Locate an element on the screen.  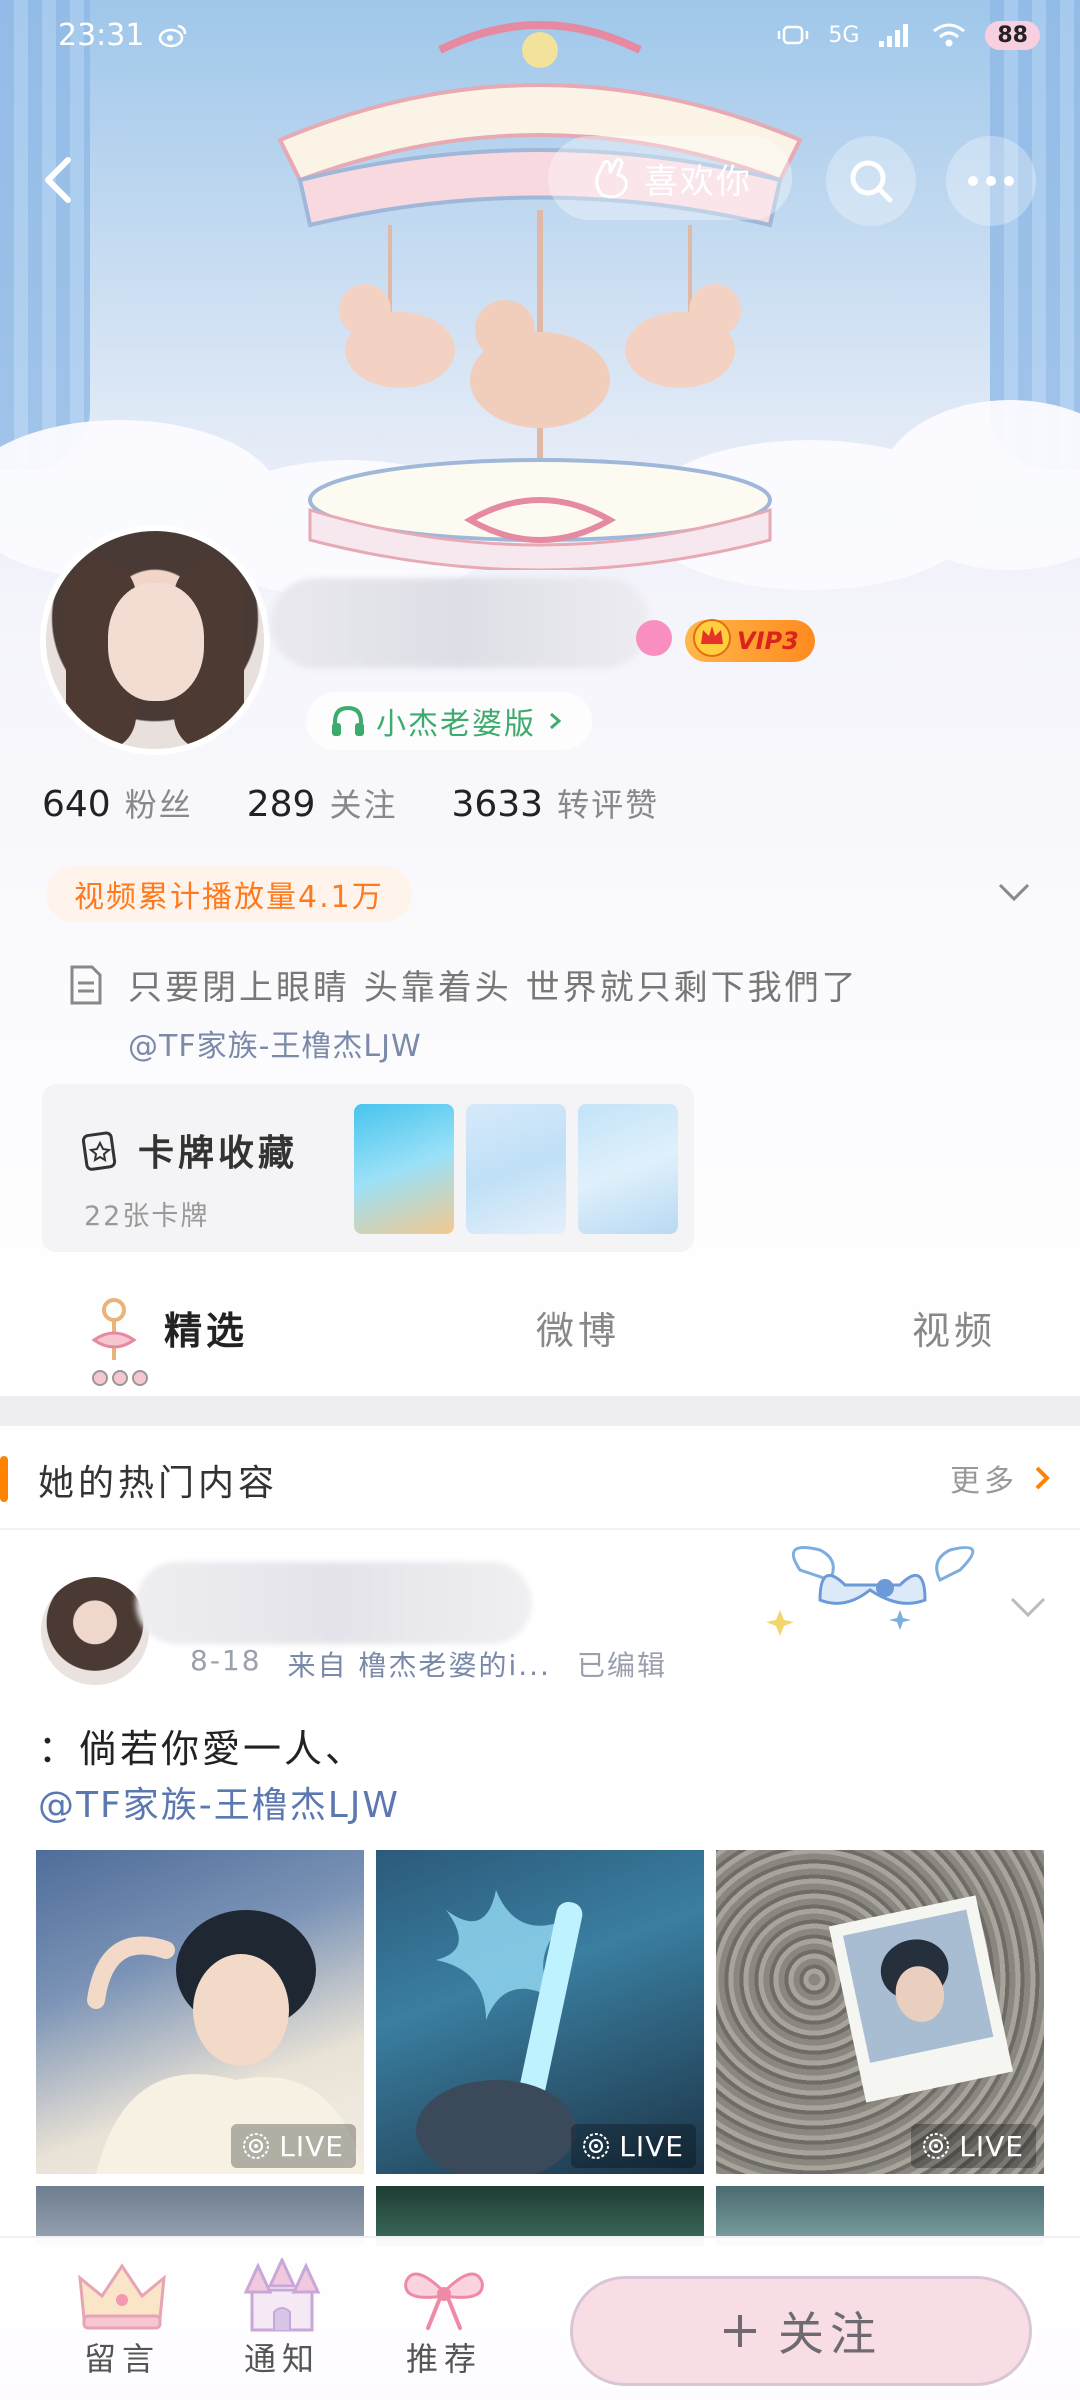
message-board-button: 留言 is located at coordinates (122, 2319).